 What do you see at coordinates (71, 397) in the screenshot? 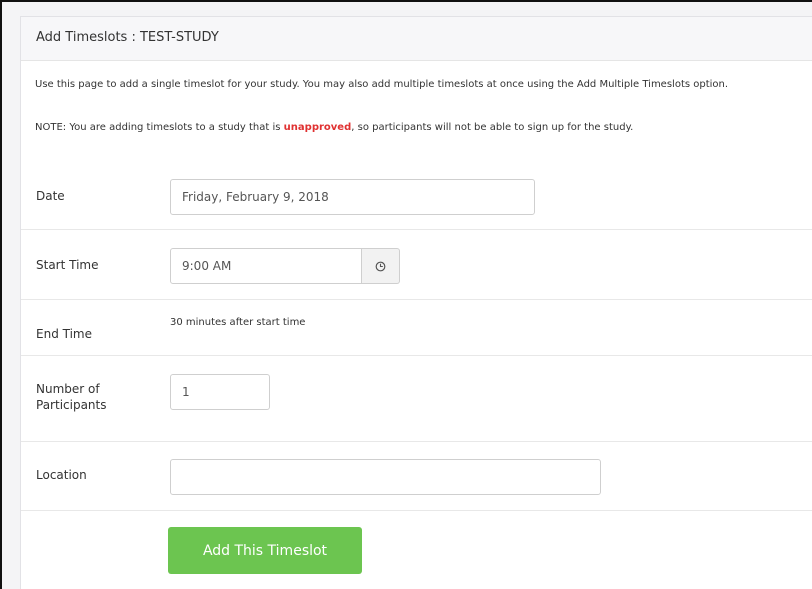
I see `participants-label: Number of Participants` at bounding box center [71, 397].